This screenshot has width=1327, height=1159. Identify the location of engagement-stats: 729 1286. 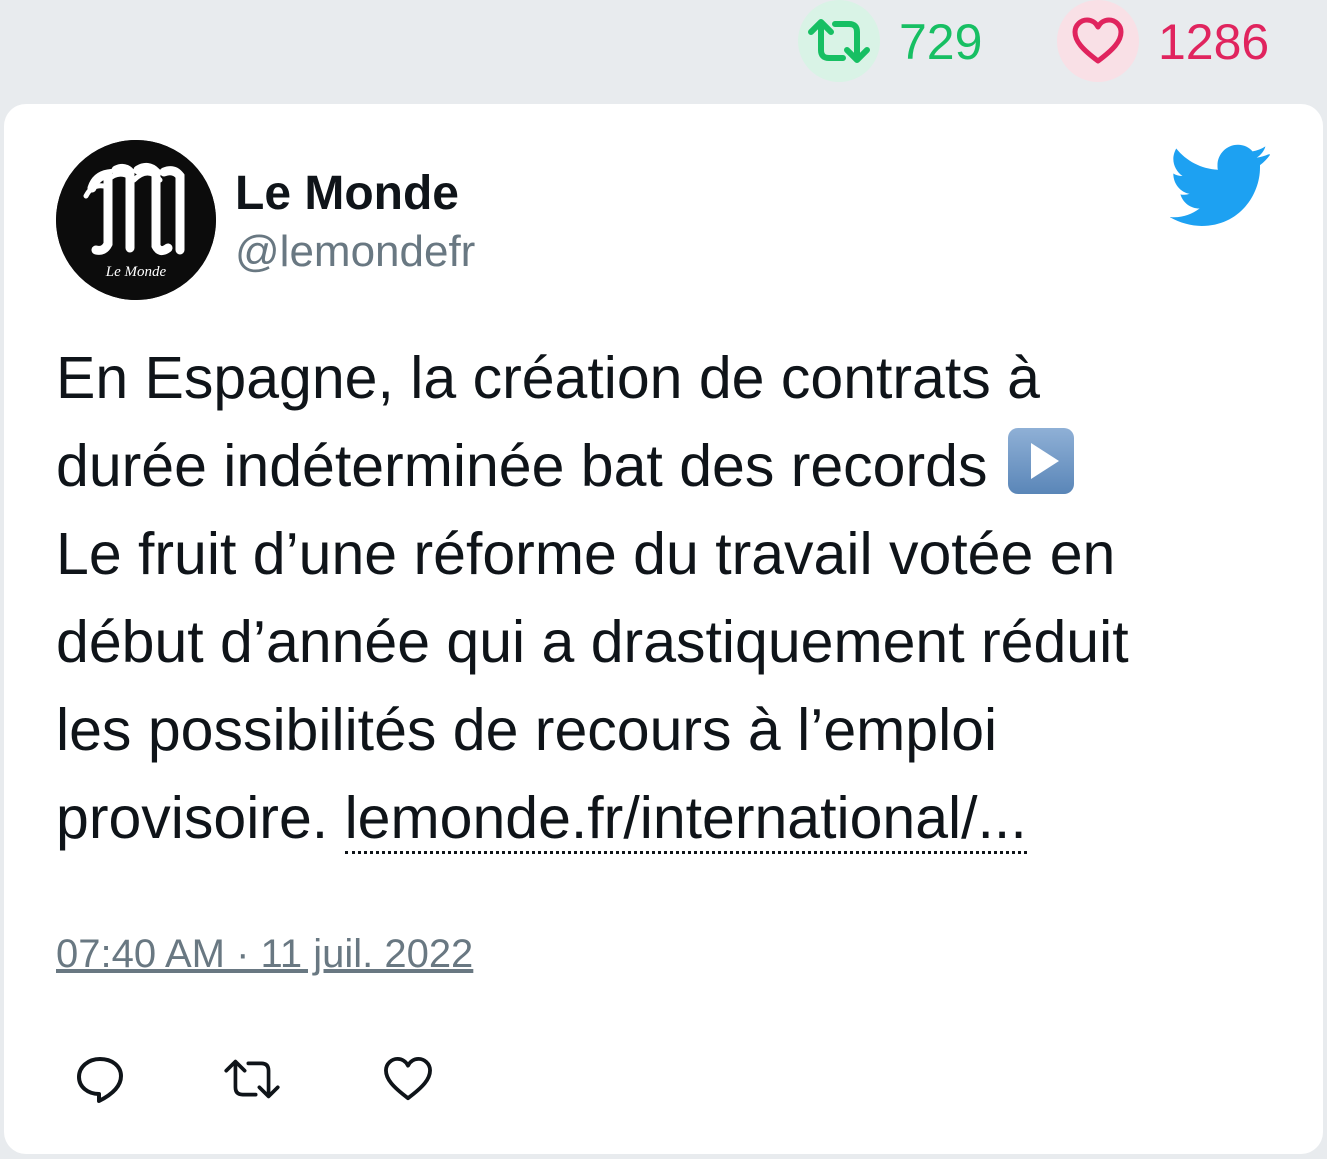
(663, 50).